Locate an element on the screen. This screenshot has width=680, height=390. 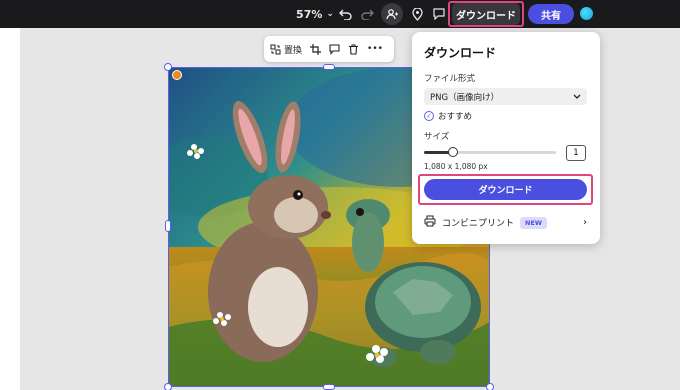
resize-handle-left is located at coordinates (168, 226).